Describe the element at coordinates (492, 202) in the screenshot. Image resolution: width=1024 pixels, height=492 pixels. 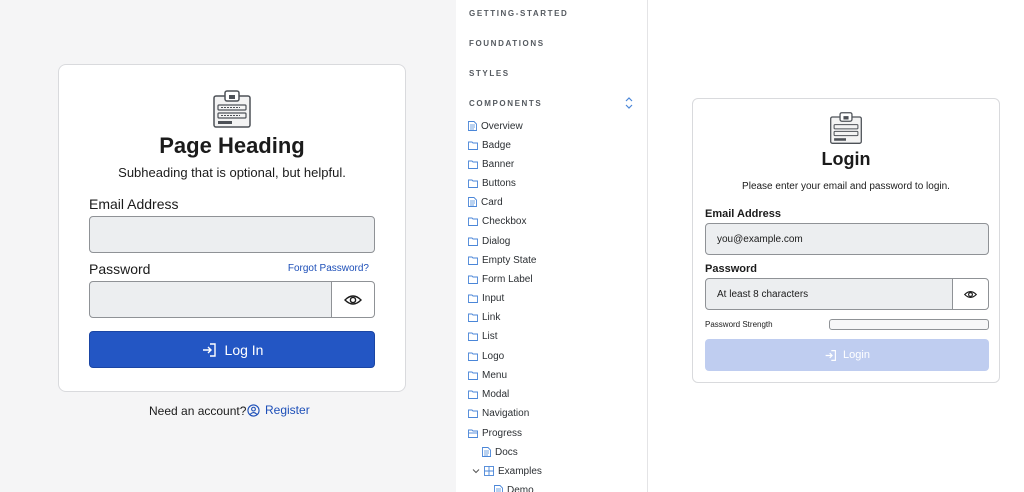
I see `sidebar-item-label: Card` at that location.